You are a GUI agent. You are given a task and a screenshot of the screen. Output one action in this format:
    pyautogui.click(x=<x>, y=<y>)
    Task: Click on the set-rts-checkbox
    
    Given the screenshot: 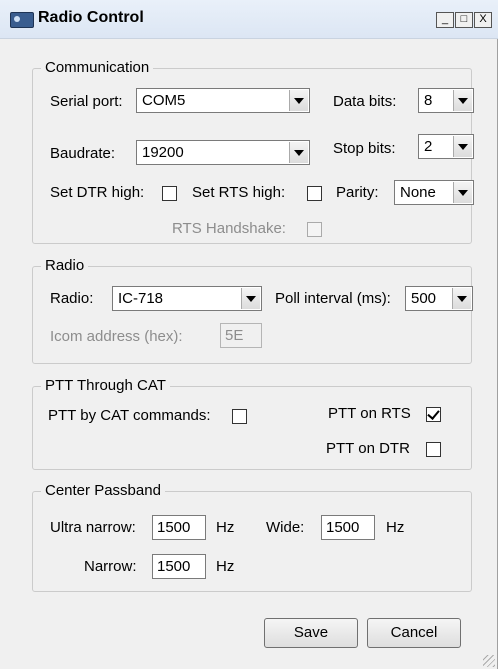 What is the action you would take?
    pyautogui.click(x=314, y=193)
    